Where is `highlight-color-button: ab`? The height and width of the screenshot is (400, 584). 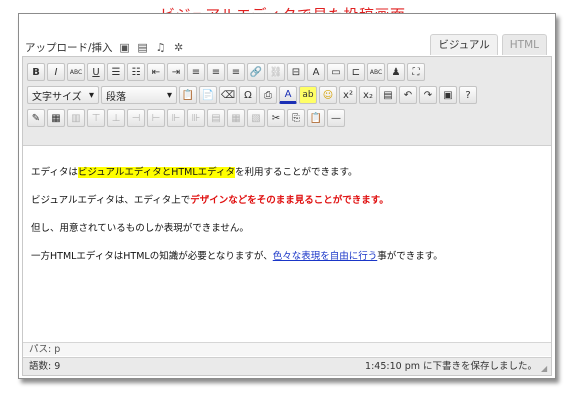 highlight-color-button: ab is located at coordinates (308, 95).